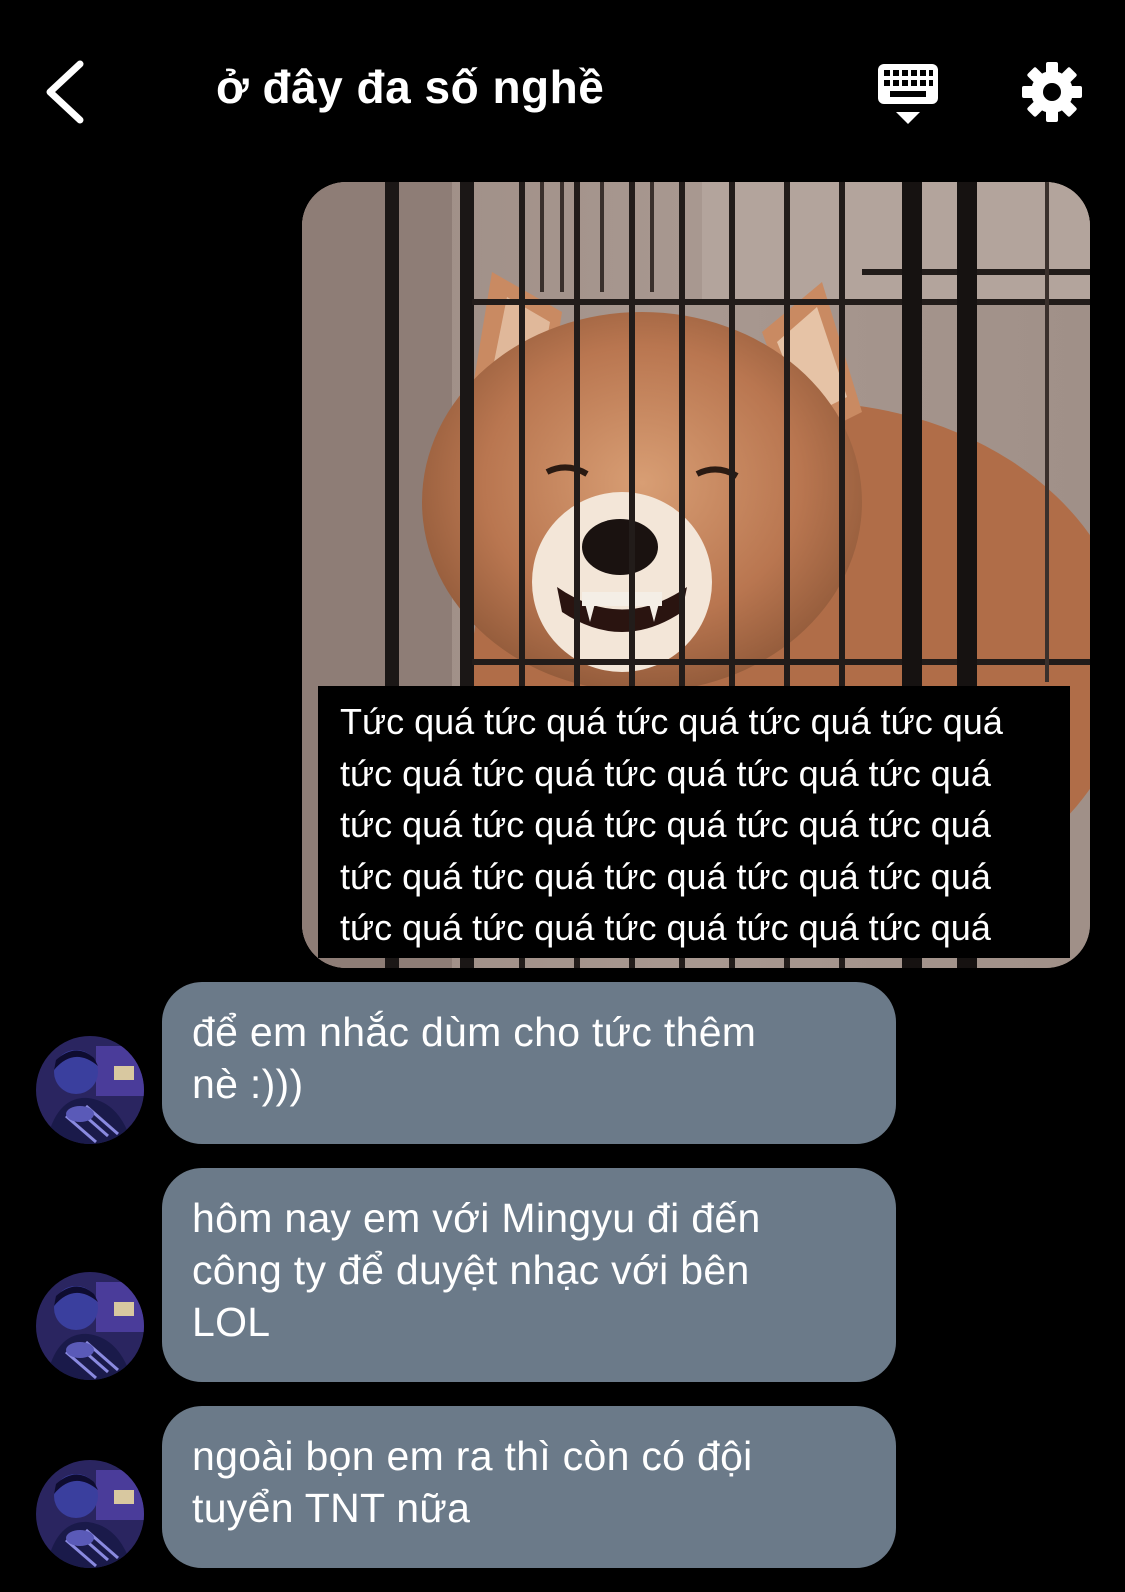  Describe the element at coordinates (471, 1270) in the screenshot. I see `message-line: công ty để duyệt nhạc với bên` at that location.